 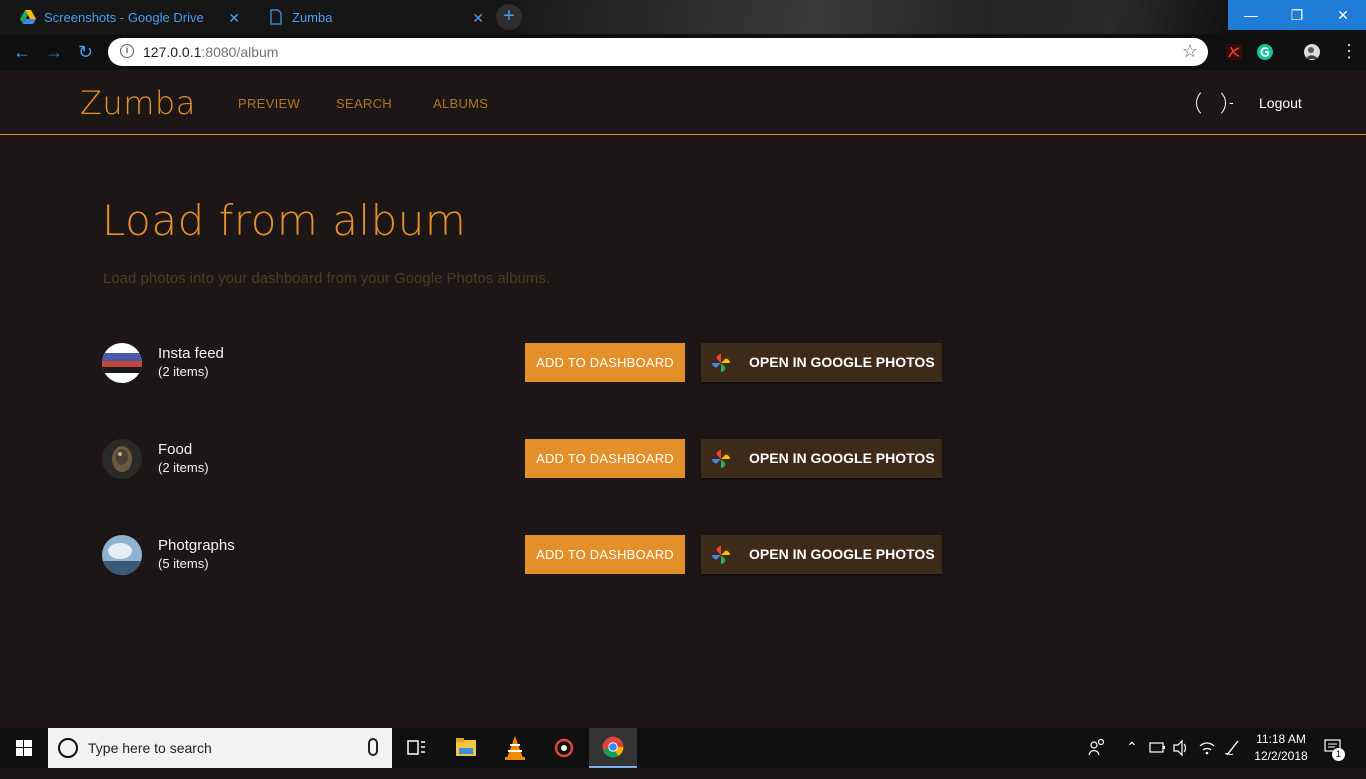 I want to click on search-placeholder: Type here to search, so click(x=150, y=748).